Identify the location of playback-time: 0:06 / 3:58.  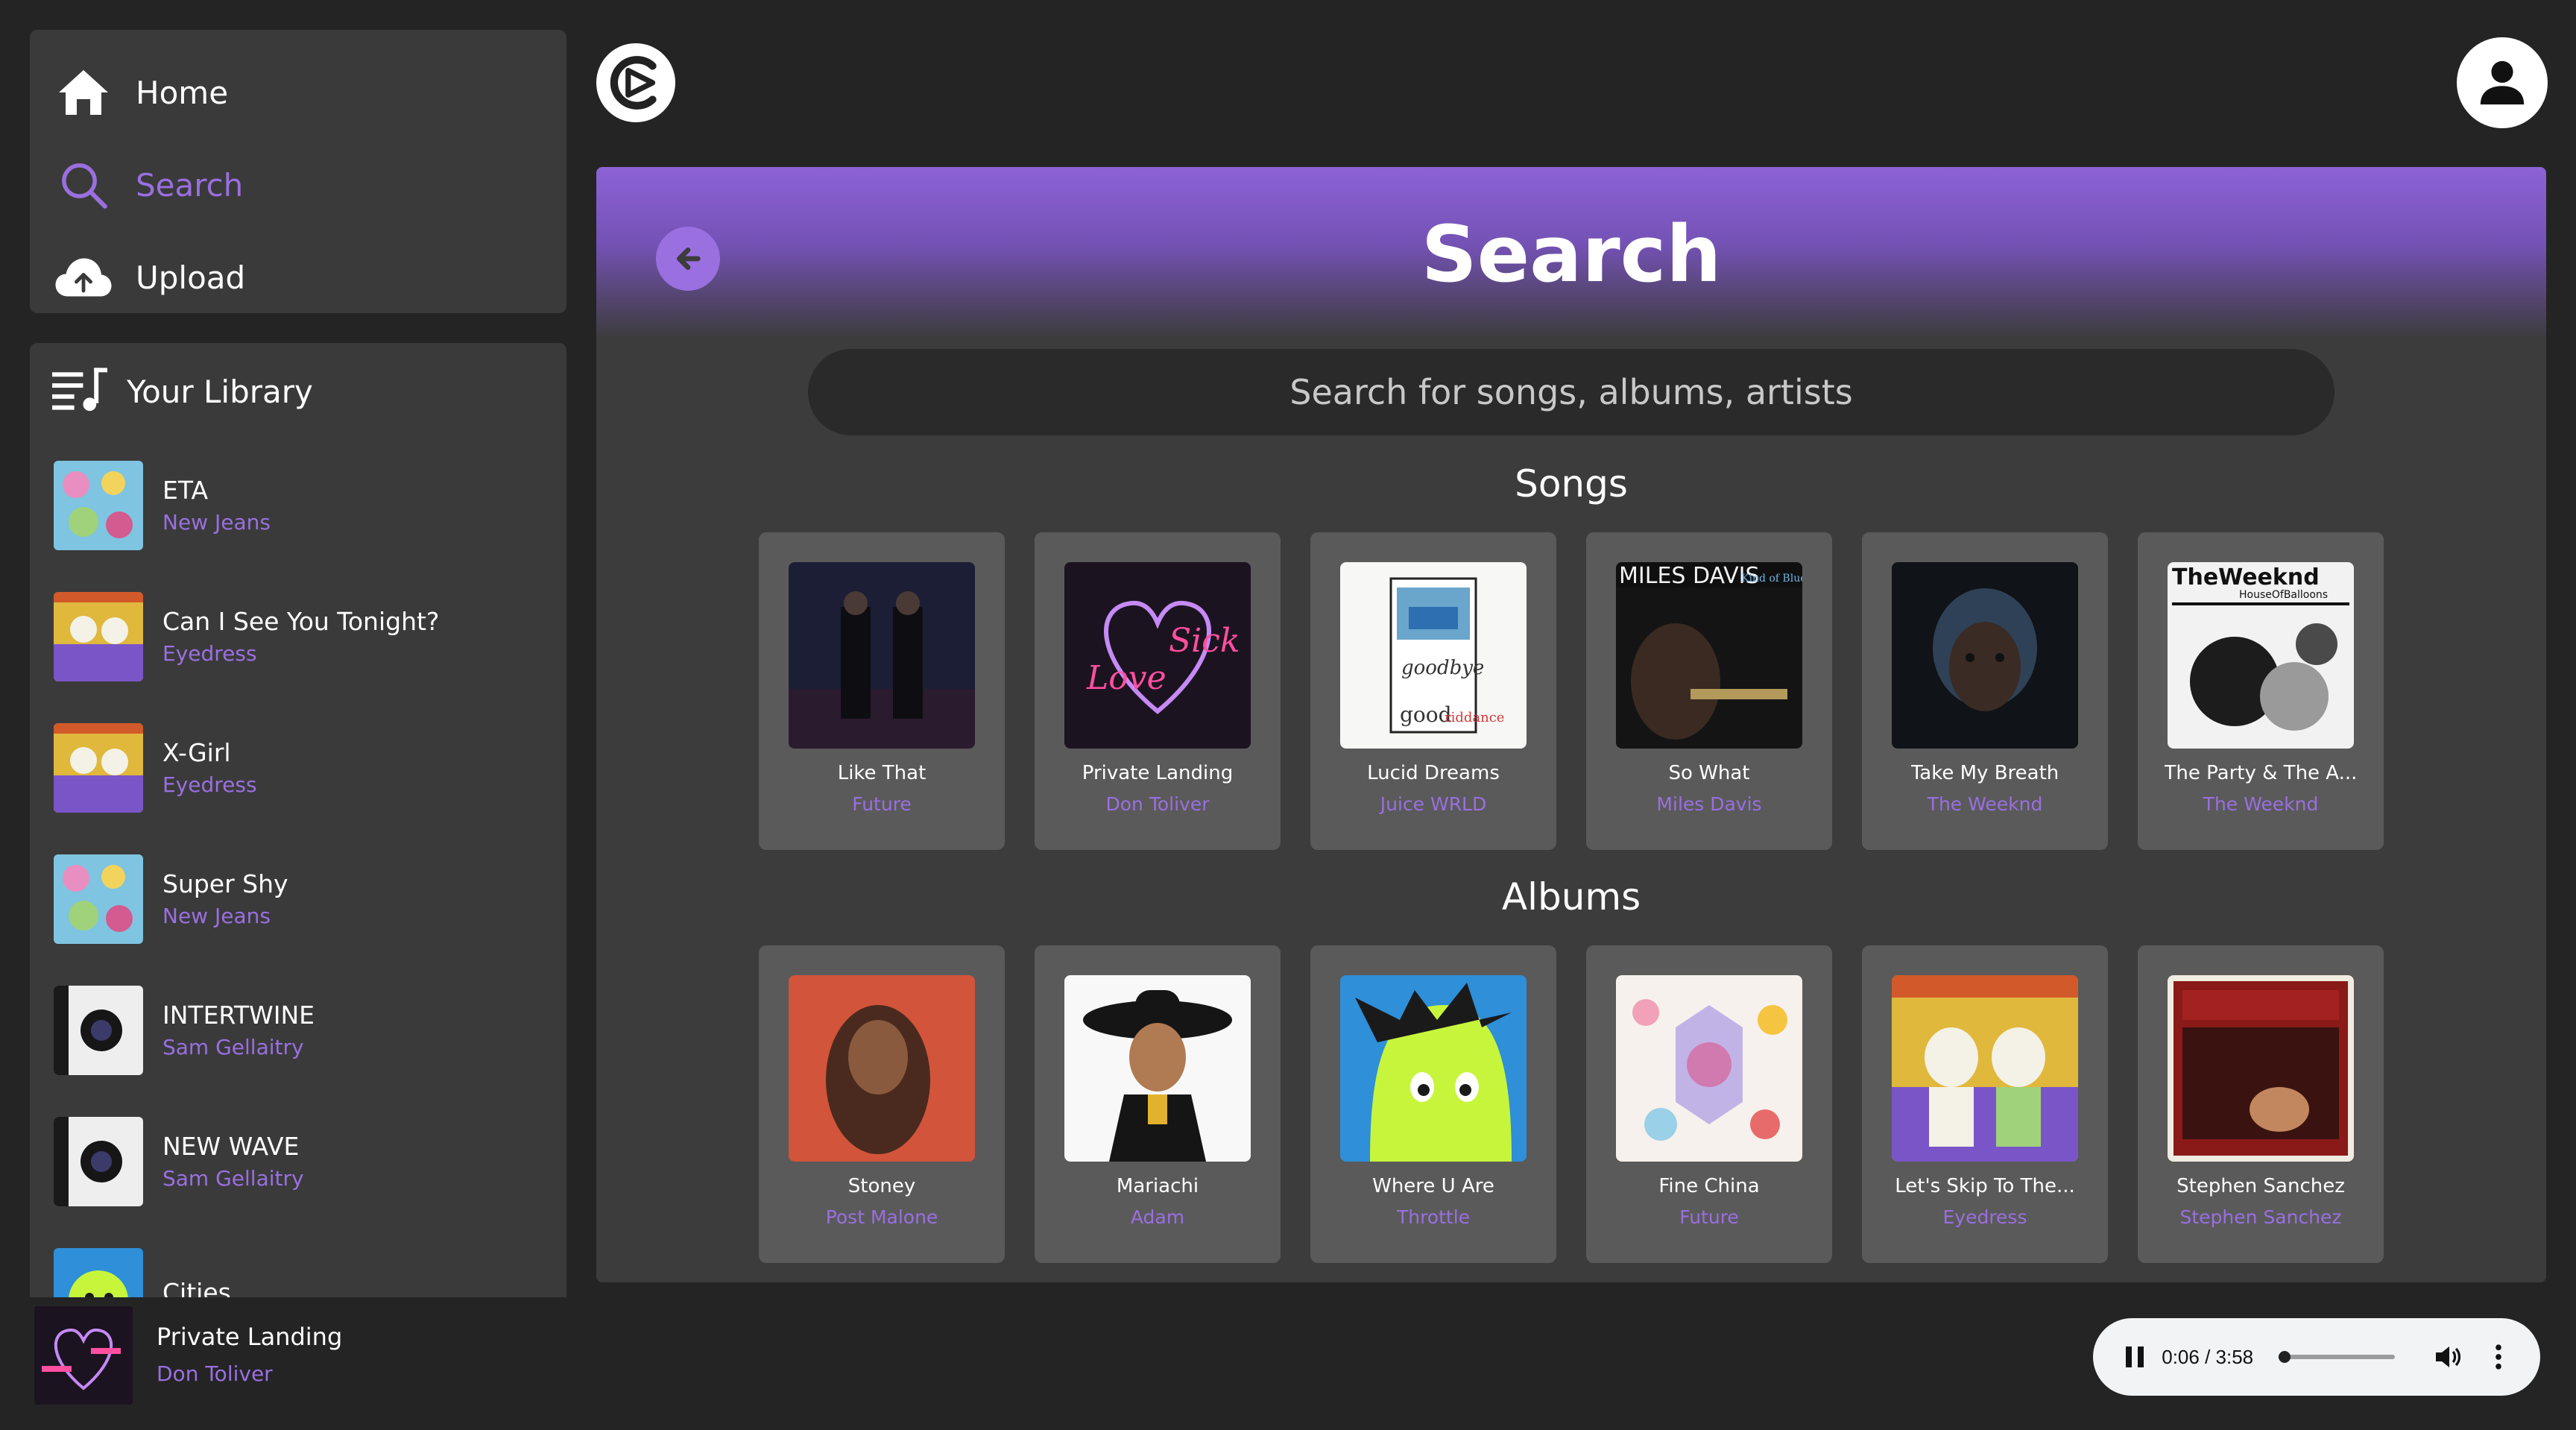
(2208, 1356).